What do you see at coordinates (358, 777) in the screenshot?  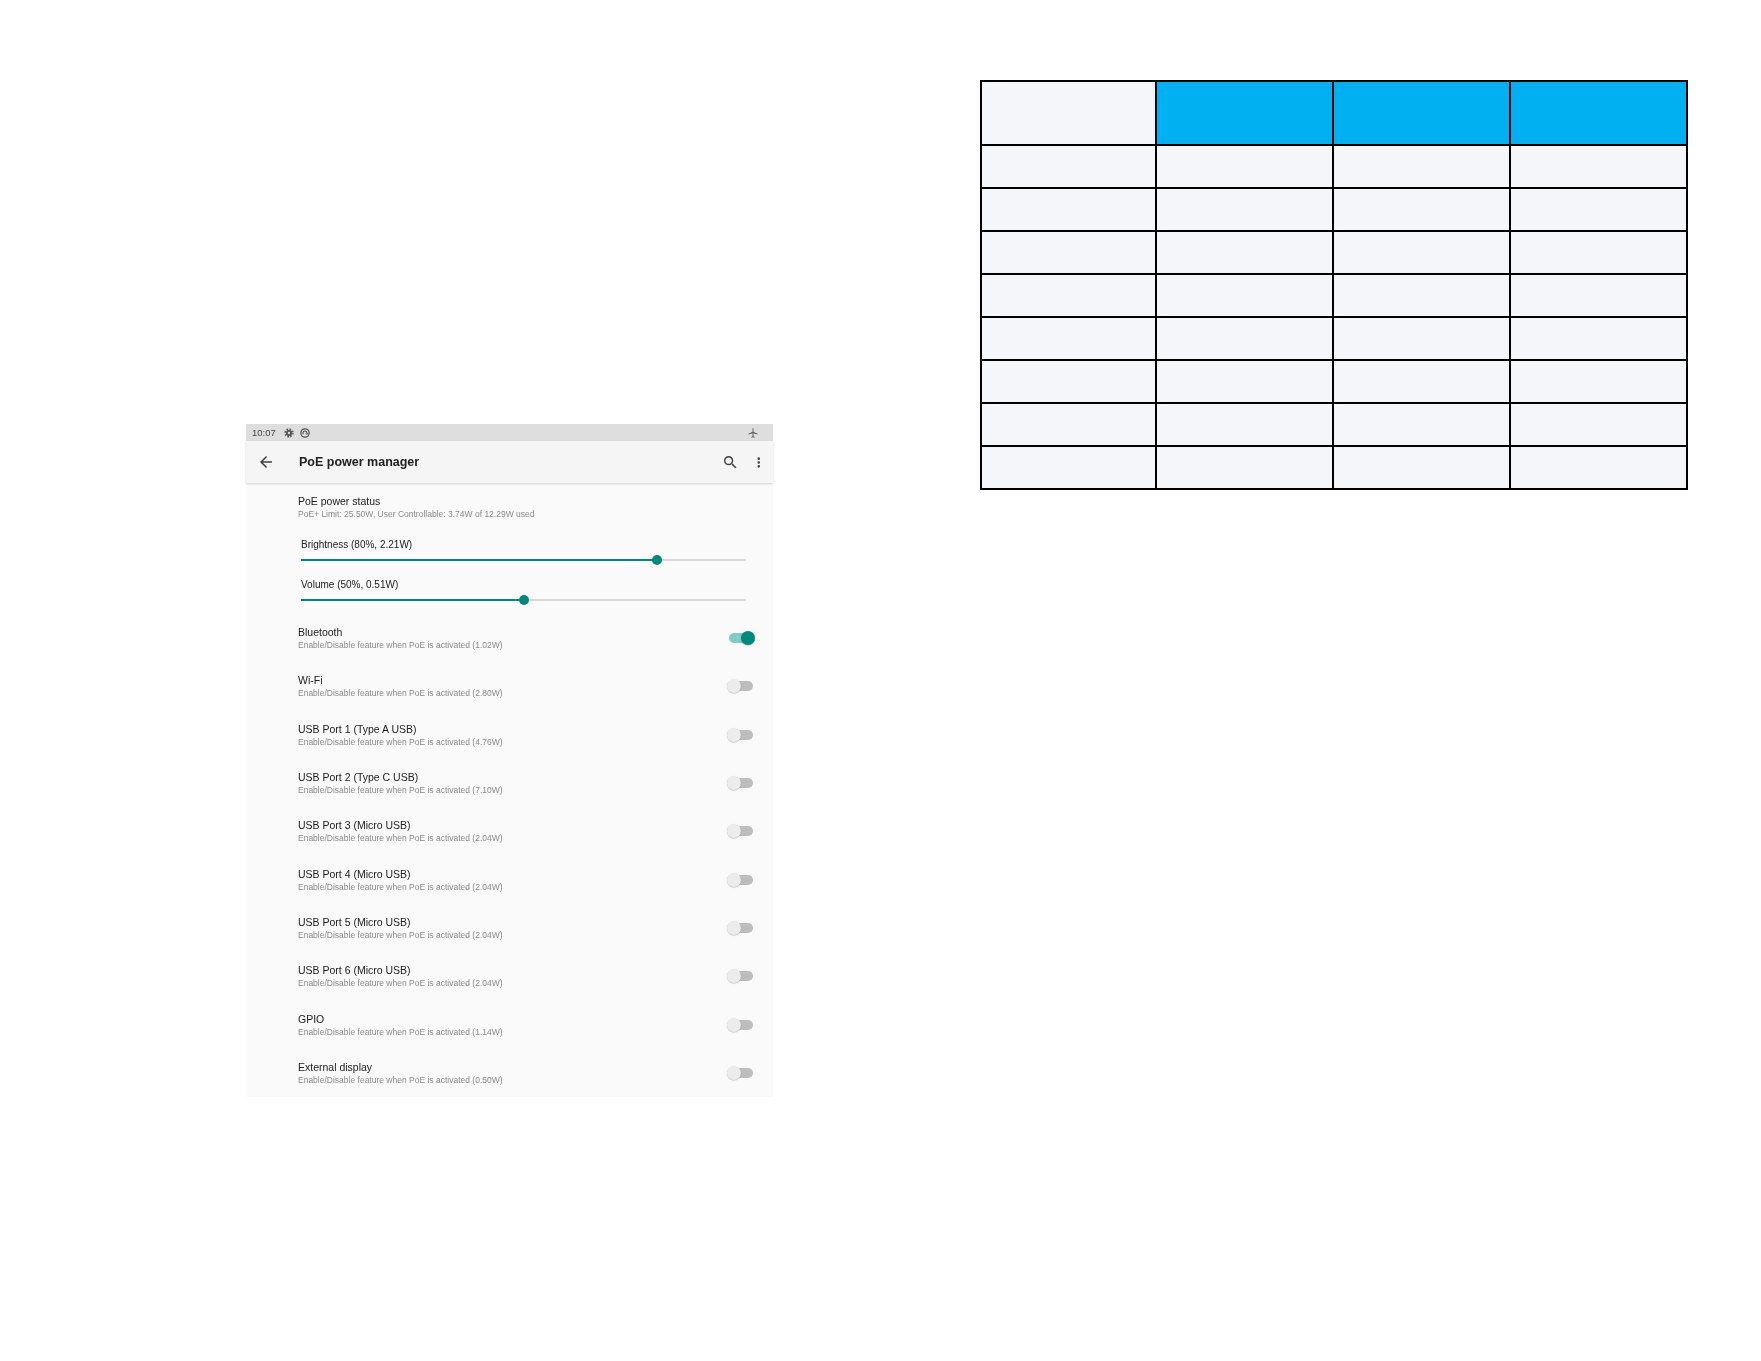 I see `setting-title: USB Port 2 (Type C USB)` at bounding box center [358, 777].